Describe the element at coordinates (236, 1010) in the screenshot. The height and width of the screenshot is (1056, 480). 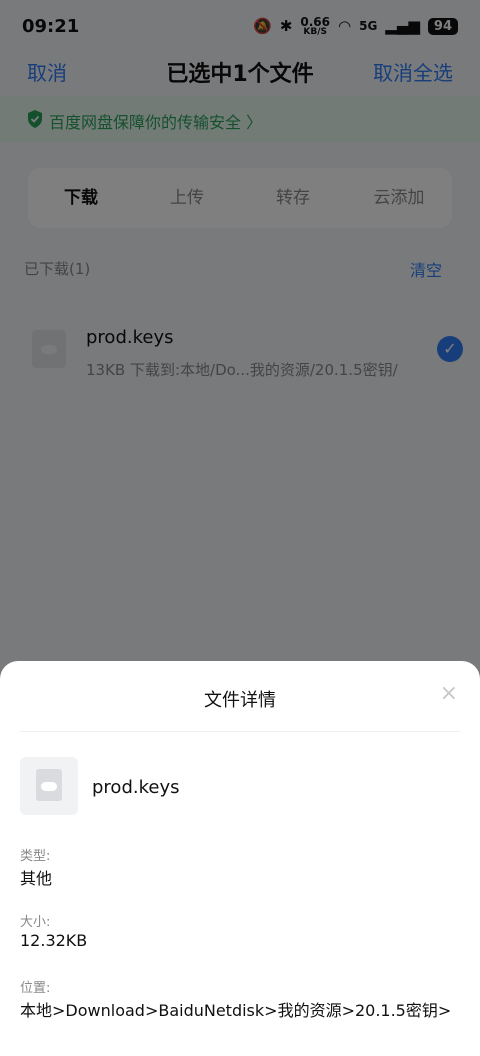
I see `location-value: 本地>Download>BaiduNetdisk>我的资源>20.1.5密钥>` at that location.